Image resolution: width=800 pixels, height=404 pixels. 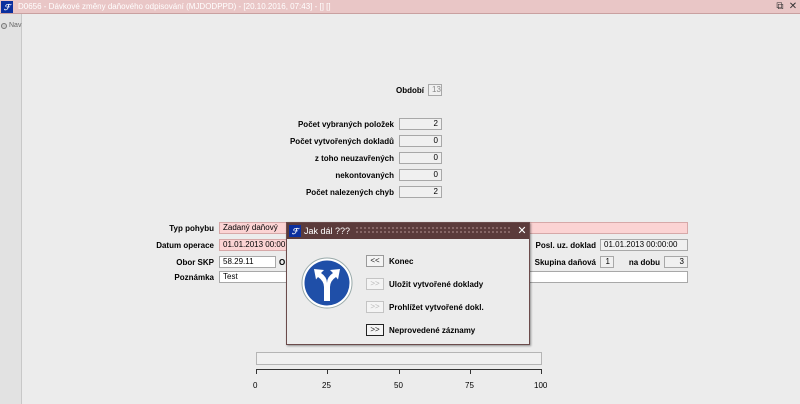 I want to click on nav-toggle: Nav, so click(x=11, y=25).